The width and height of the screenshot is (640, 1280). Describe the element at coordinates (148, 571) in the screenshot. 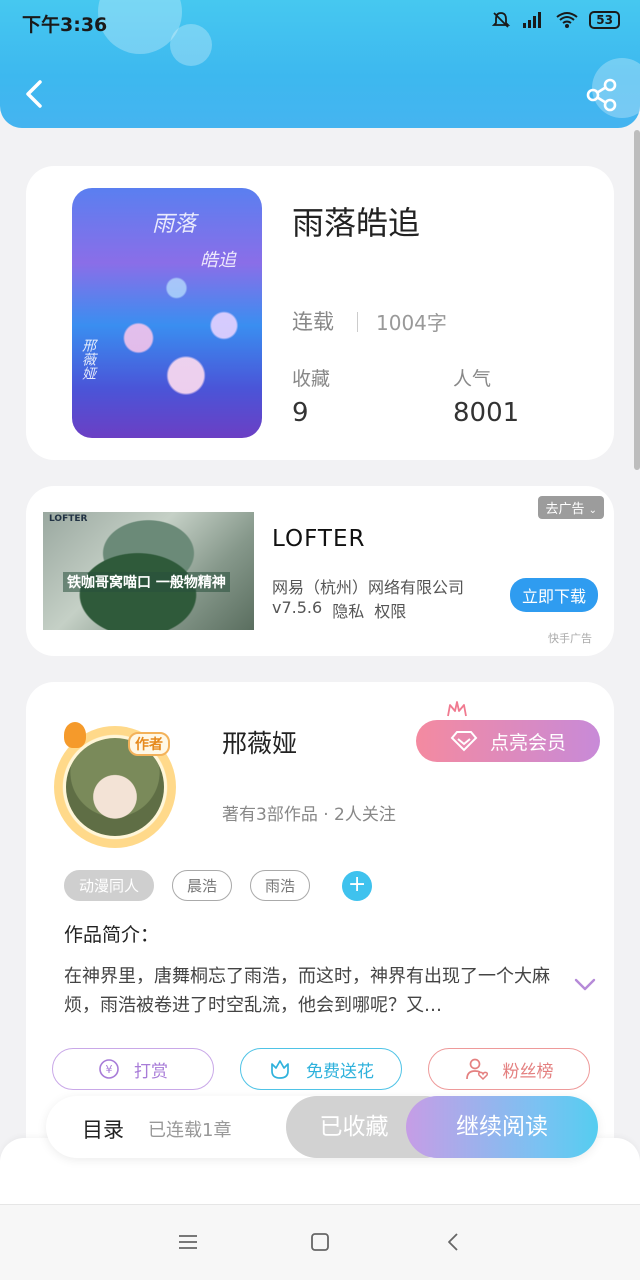

I see `ad-image: LOFTER 铁咖哥窝喵口 一般物精神` at that location.